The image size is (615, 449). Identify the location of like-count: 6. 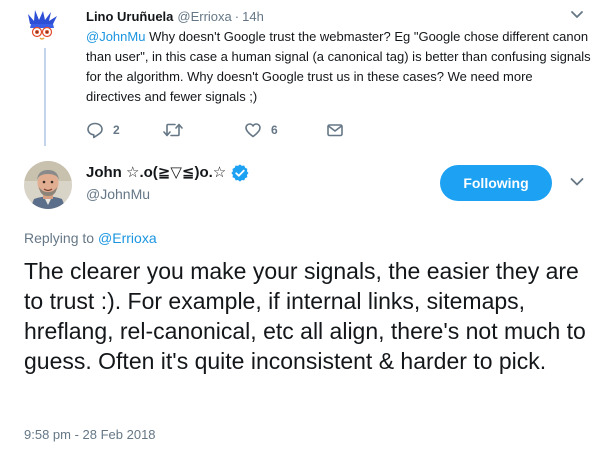
(274, 130).